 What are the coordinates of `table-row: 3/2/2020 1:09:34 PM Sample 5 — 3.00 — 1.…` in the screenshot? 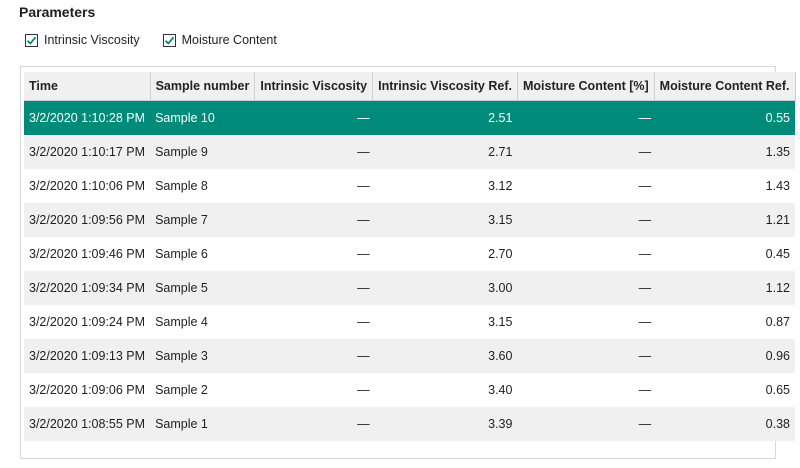 It's located at (410, 288).